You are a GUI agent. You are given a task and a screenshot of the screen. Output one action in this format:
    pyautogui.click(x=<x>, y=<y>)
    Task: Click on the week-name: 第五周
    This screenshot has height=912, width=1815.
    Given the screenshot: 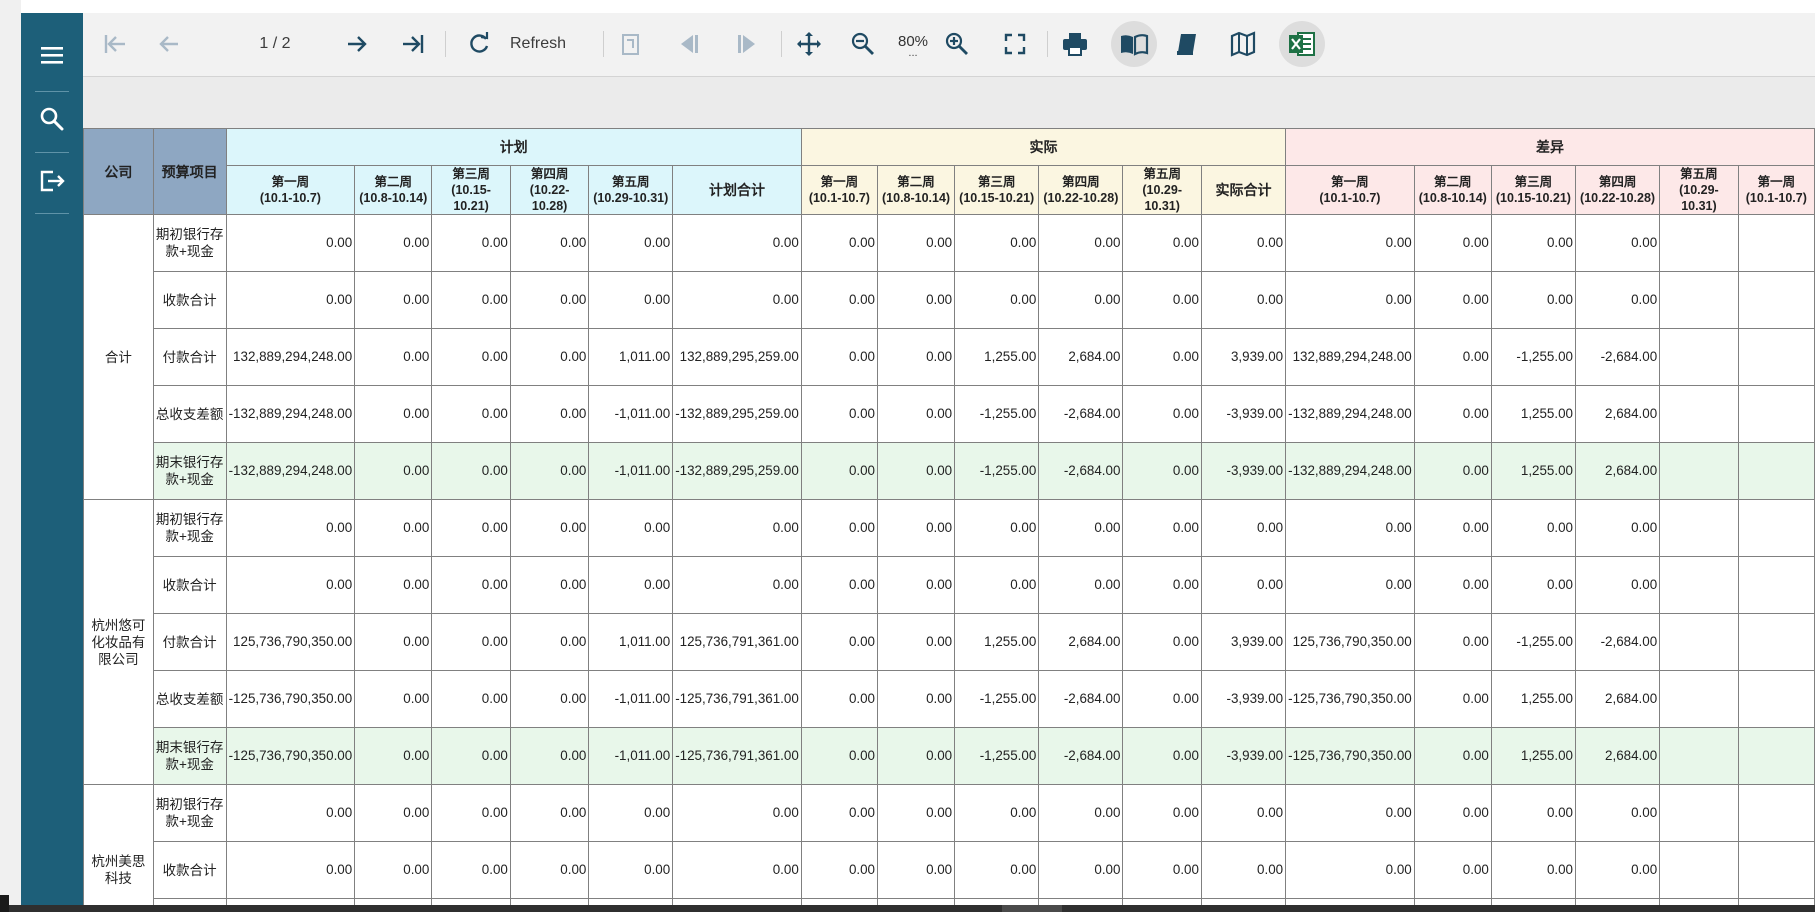 What is the action you would take?
    pyautogui.click(x=1162, y=174)
    